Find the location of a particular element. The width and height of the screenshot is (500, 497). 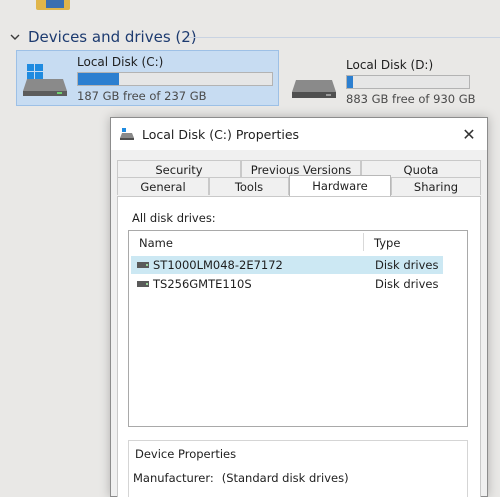

group-divider is located at coordinates (344, 37).